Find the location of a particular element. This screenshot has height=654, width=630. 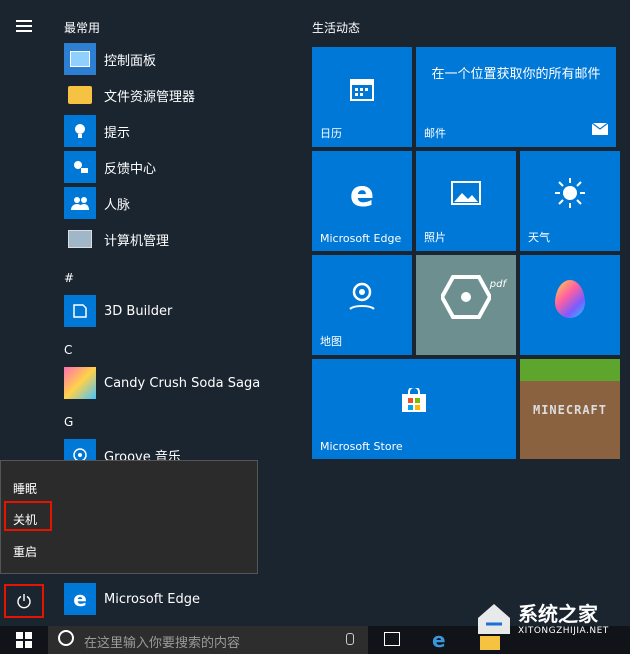

app-feedback-hub: 反馈中心 is located at coordinates (110, 167).